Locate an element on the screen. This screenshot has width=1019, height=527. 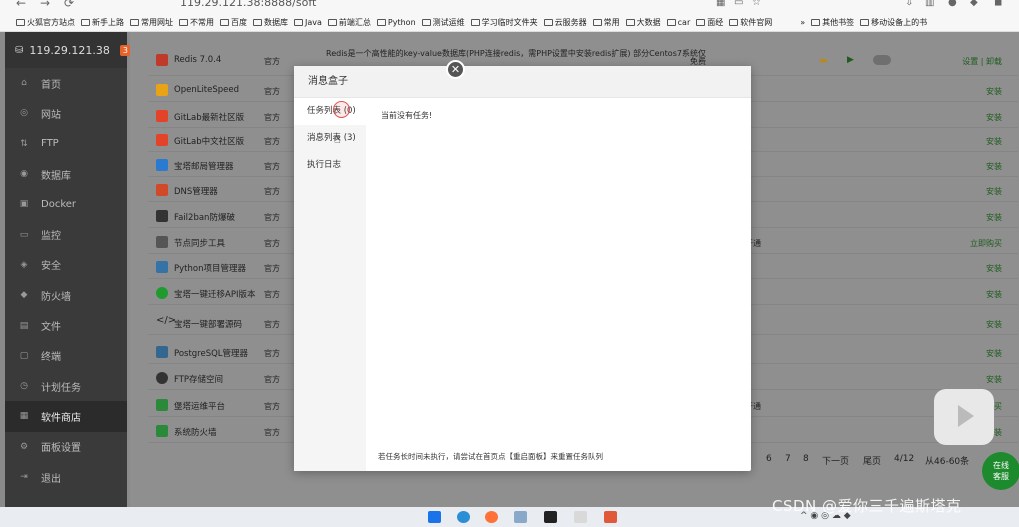
bookmark-folder: 前端汇总 is located at coordinates (349, 22).